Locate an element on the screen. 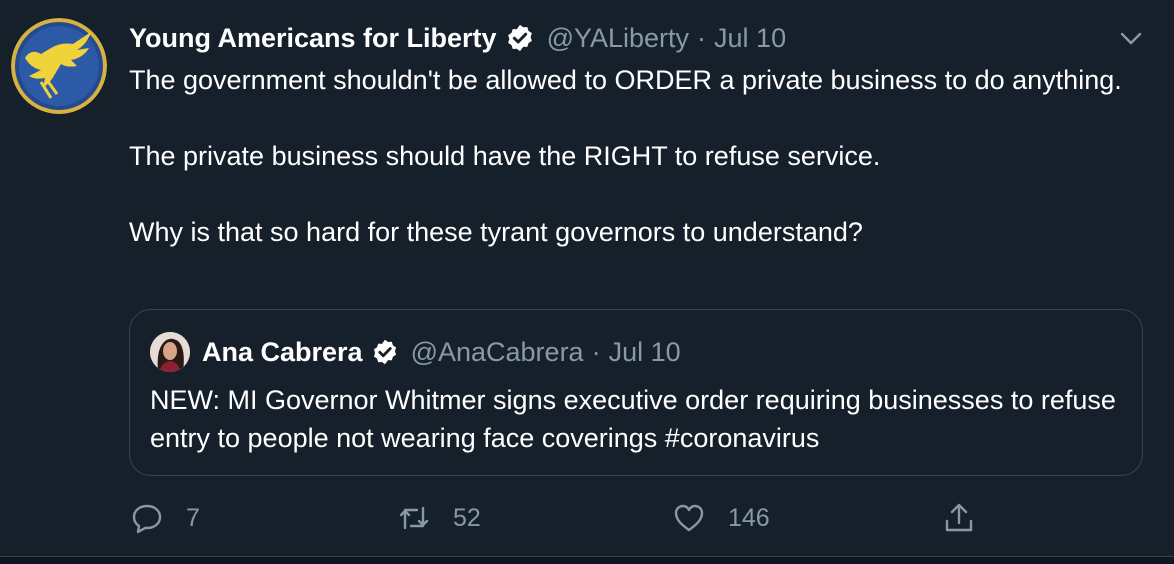  like-button: 146 is located at coordinates (721, 518).